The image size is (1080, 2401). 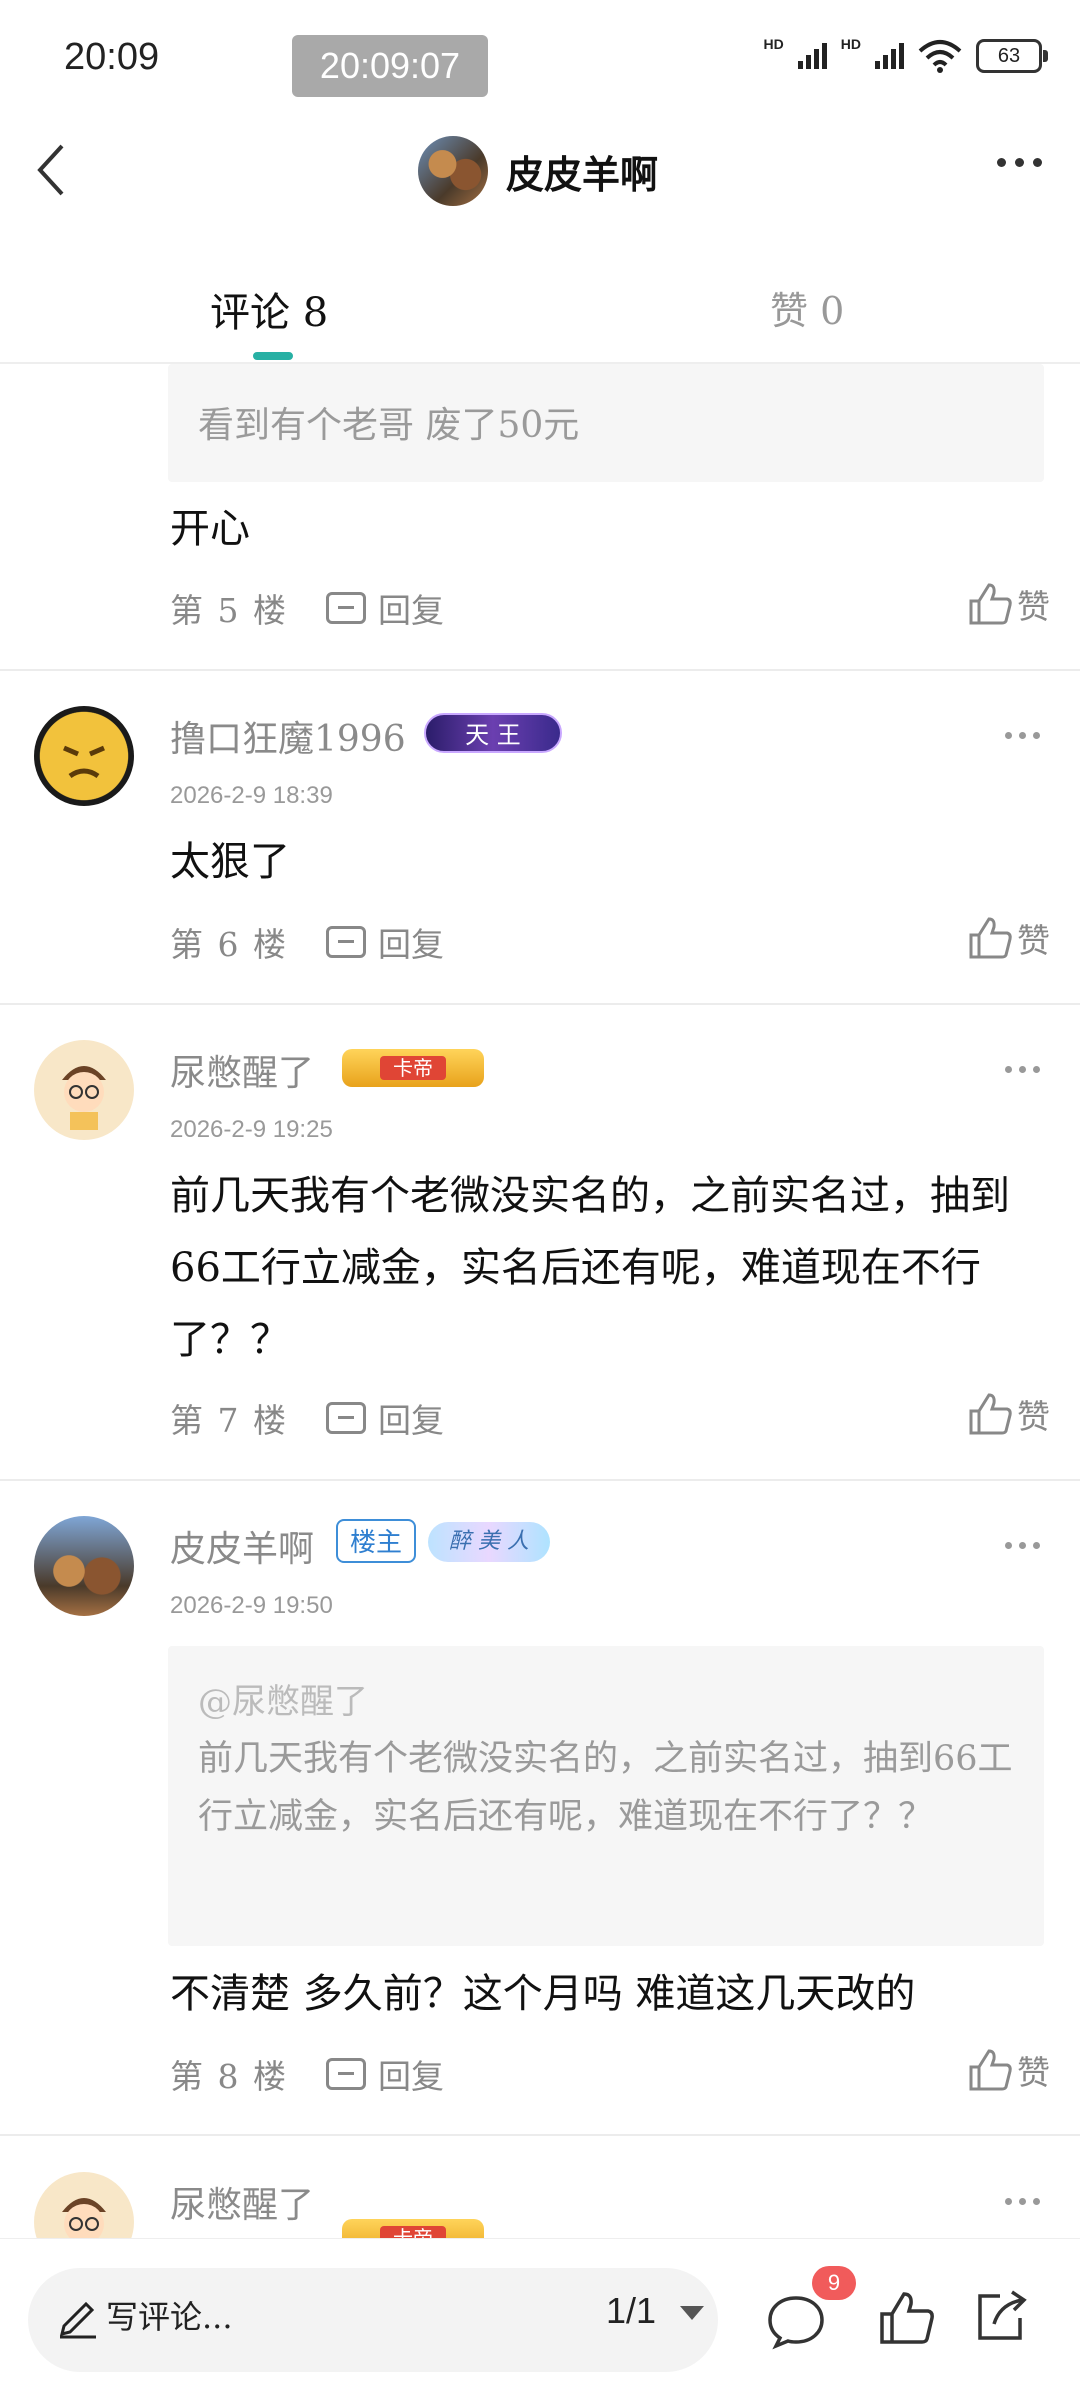 I want to click on level-badge: 卡帝, so click(x=413, y=1068).